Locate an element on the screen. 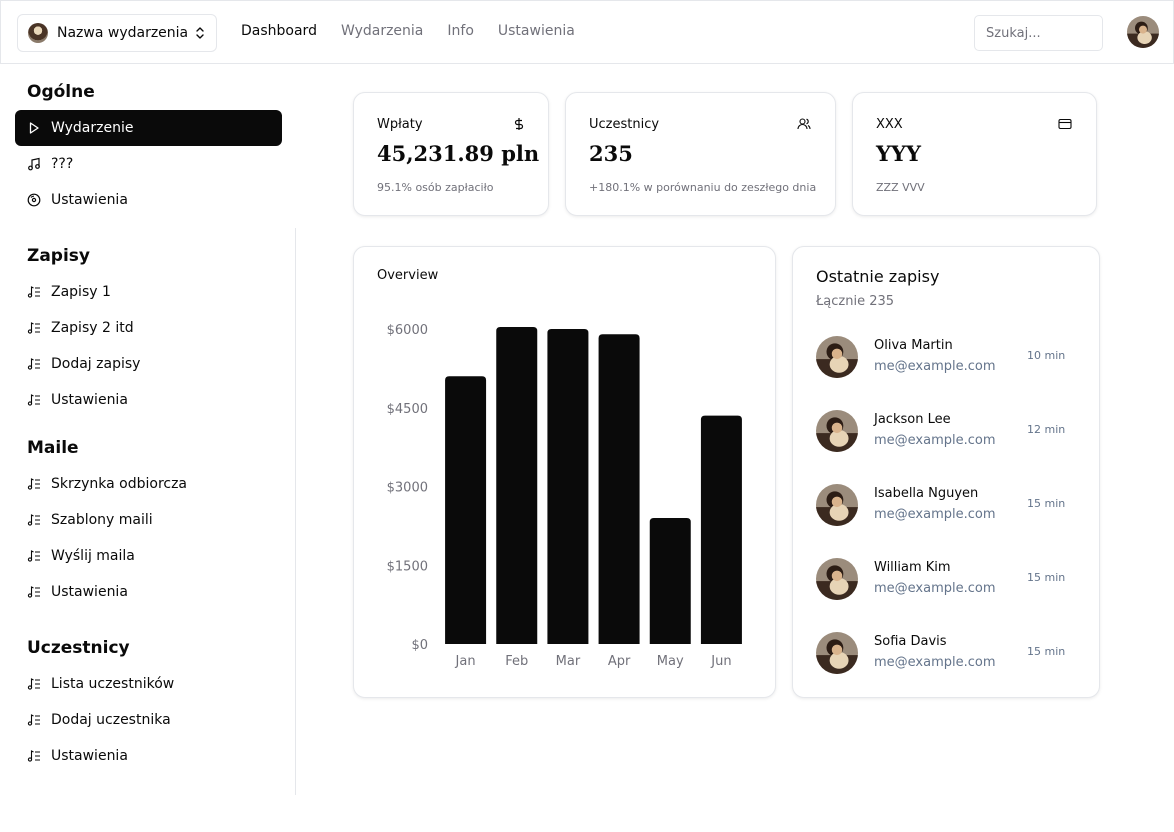 Image resolution: width=1174 pixels, height=832 pixels. overview-bar-chart: $0 $1500 $3000 $4500 $6000 Jan Feb Mar Apr May Jun is located at coordinates (564, 496).